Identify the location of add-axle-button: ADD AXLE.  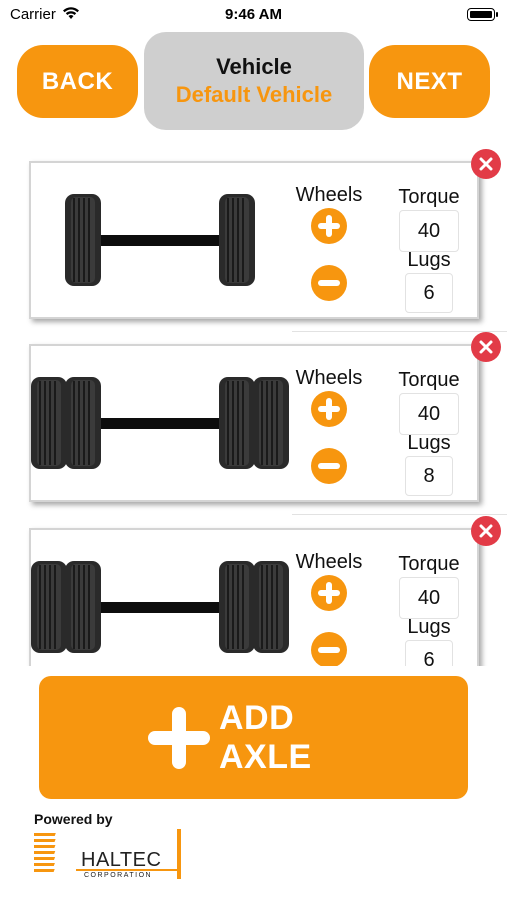
(253, 737).